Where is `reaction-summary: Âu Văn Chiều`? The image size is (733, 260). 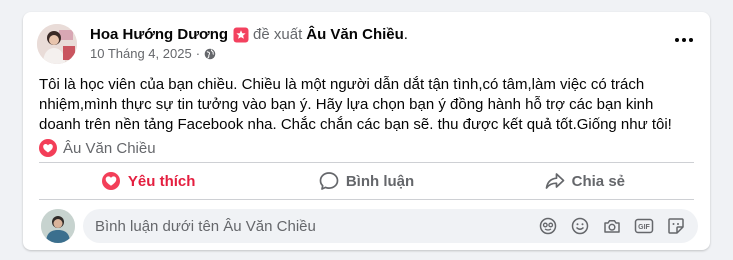
reaction-summary: Âu Văn Chiều is located at coordinates (97, 148).